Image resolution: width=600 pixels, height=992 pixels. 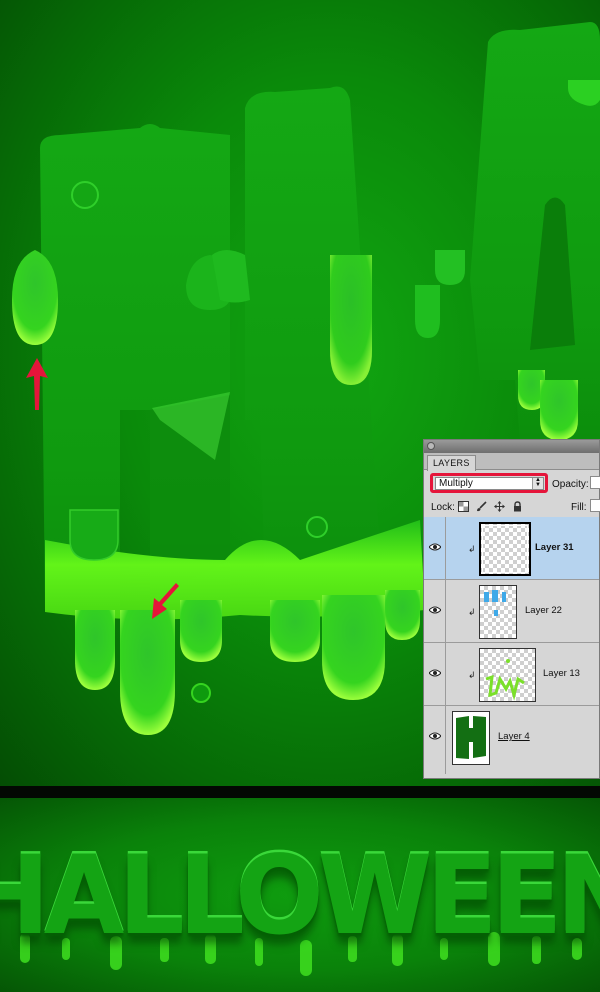 I want to click on brush-lock-icon, so click(x=481, y=506).